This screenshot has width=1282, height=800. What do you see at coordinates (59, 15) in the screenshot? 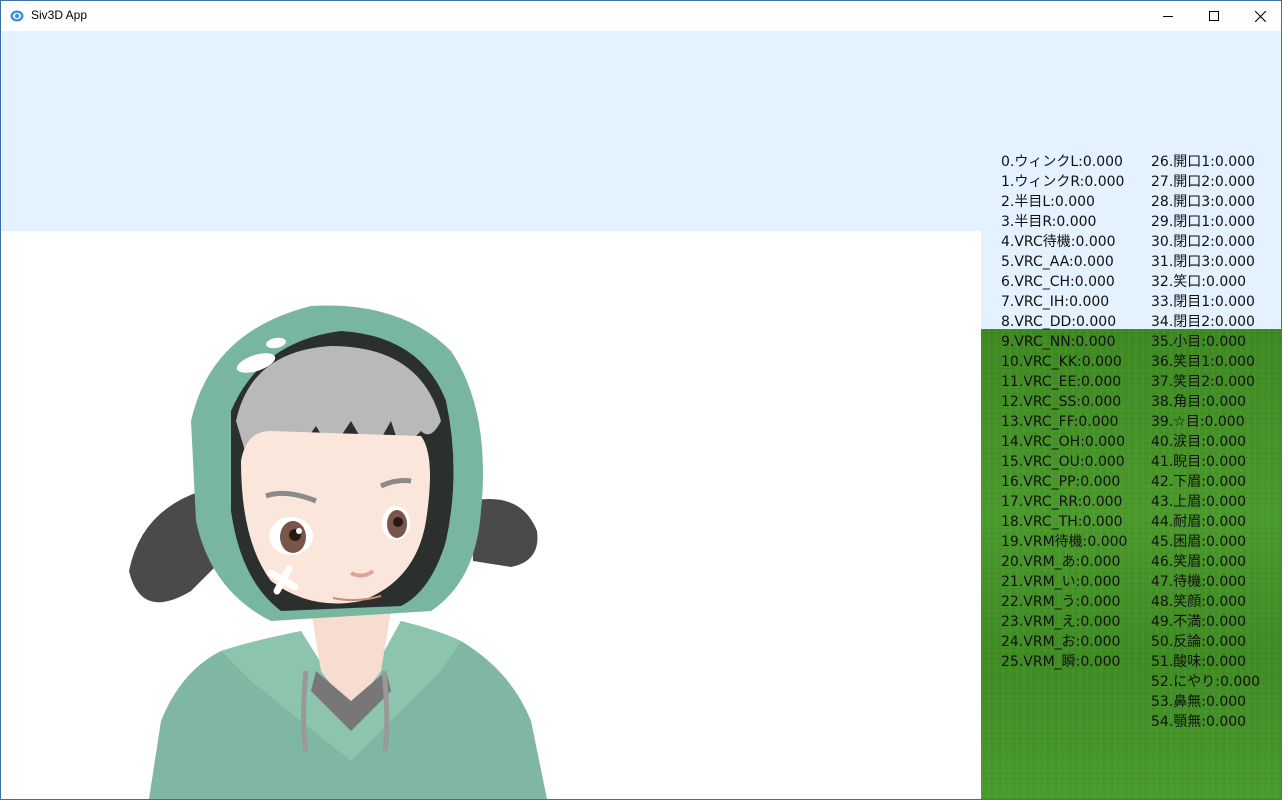
I see `window-title: Siv3D App` at bounding box center [59, 15].